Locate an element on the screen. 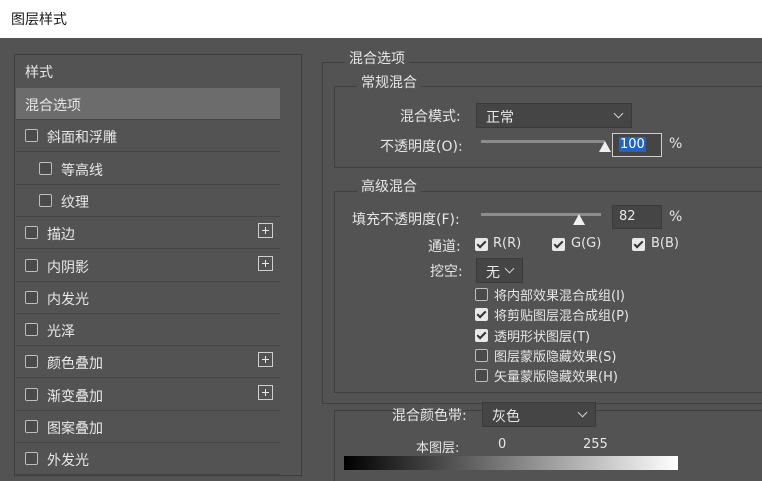  channel-g-checkbox is located at coordinates (558, 244).